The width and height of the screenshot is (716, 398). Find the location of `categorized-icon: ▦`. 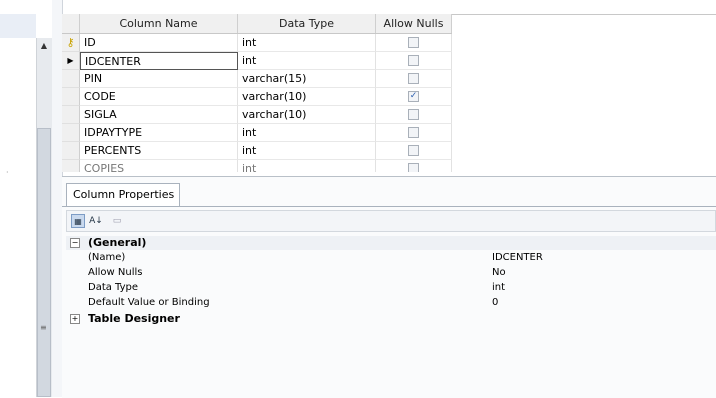

categorized-icon: ▦ is located at coordinates (78, 221).